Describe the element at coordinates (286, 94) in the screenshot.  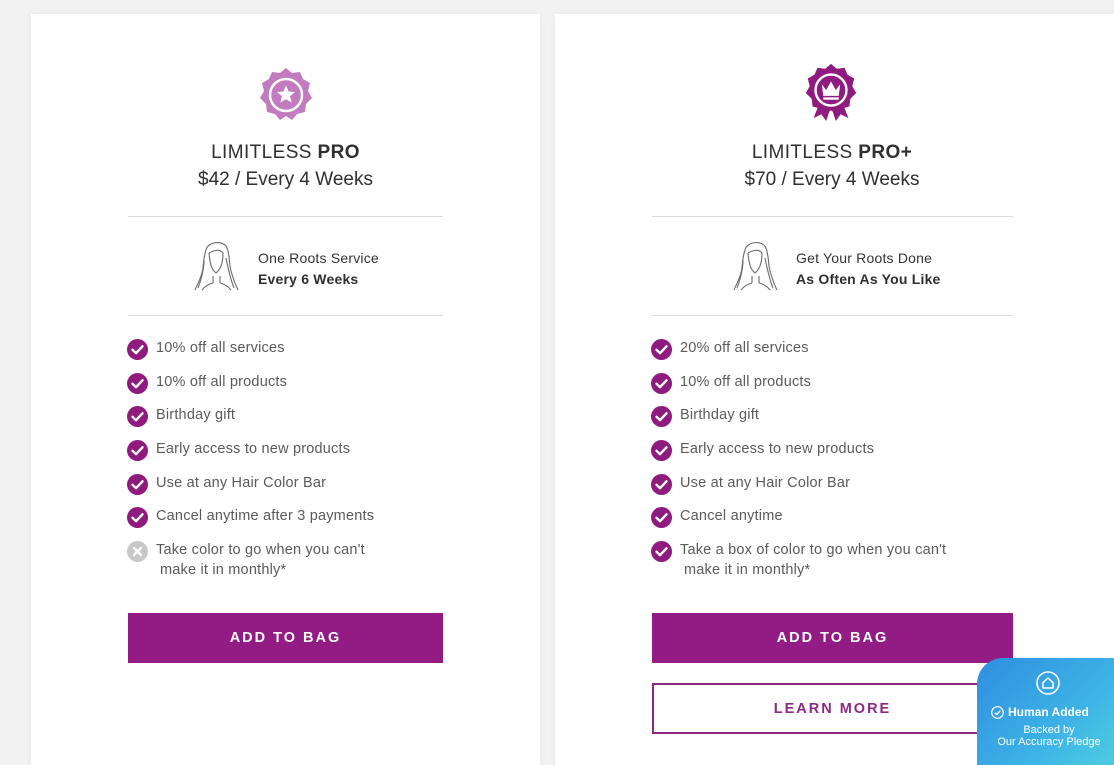
I see `star-badge-icon` at that location.